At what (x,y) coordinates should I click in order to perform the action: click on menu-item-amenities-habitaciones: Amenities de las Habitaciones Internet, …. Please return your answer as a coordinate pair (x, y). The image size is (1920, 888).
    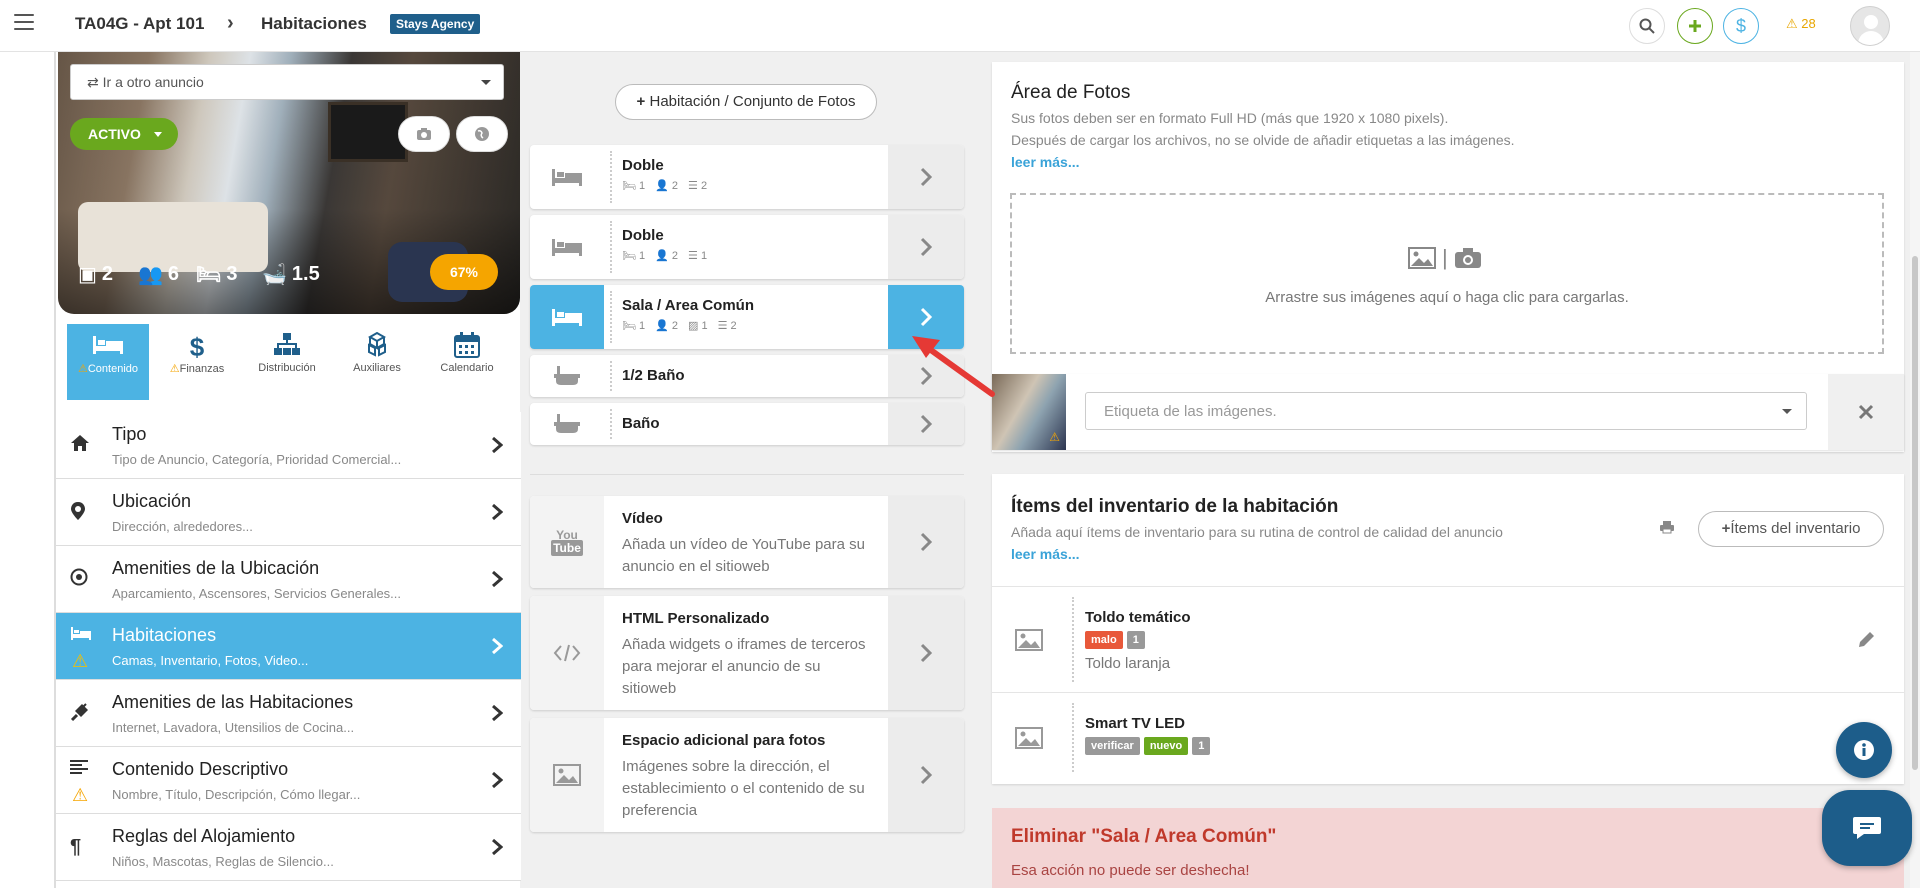
    Looking at the image, I should click on (288, 713).